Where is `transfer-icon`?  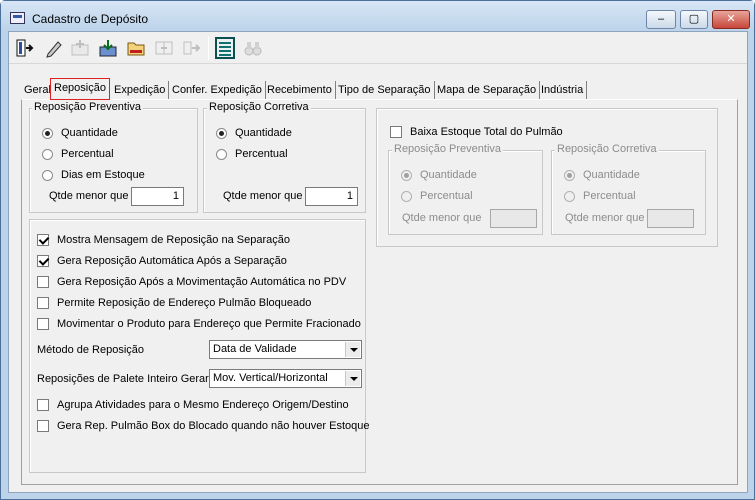 transfer-icon is located at coordinates (192, 48).